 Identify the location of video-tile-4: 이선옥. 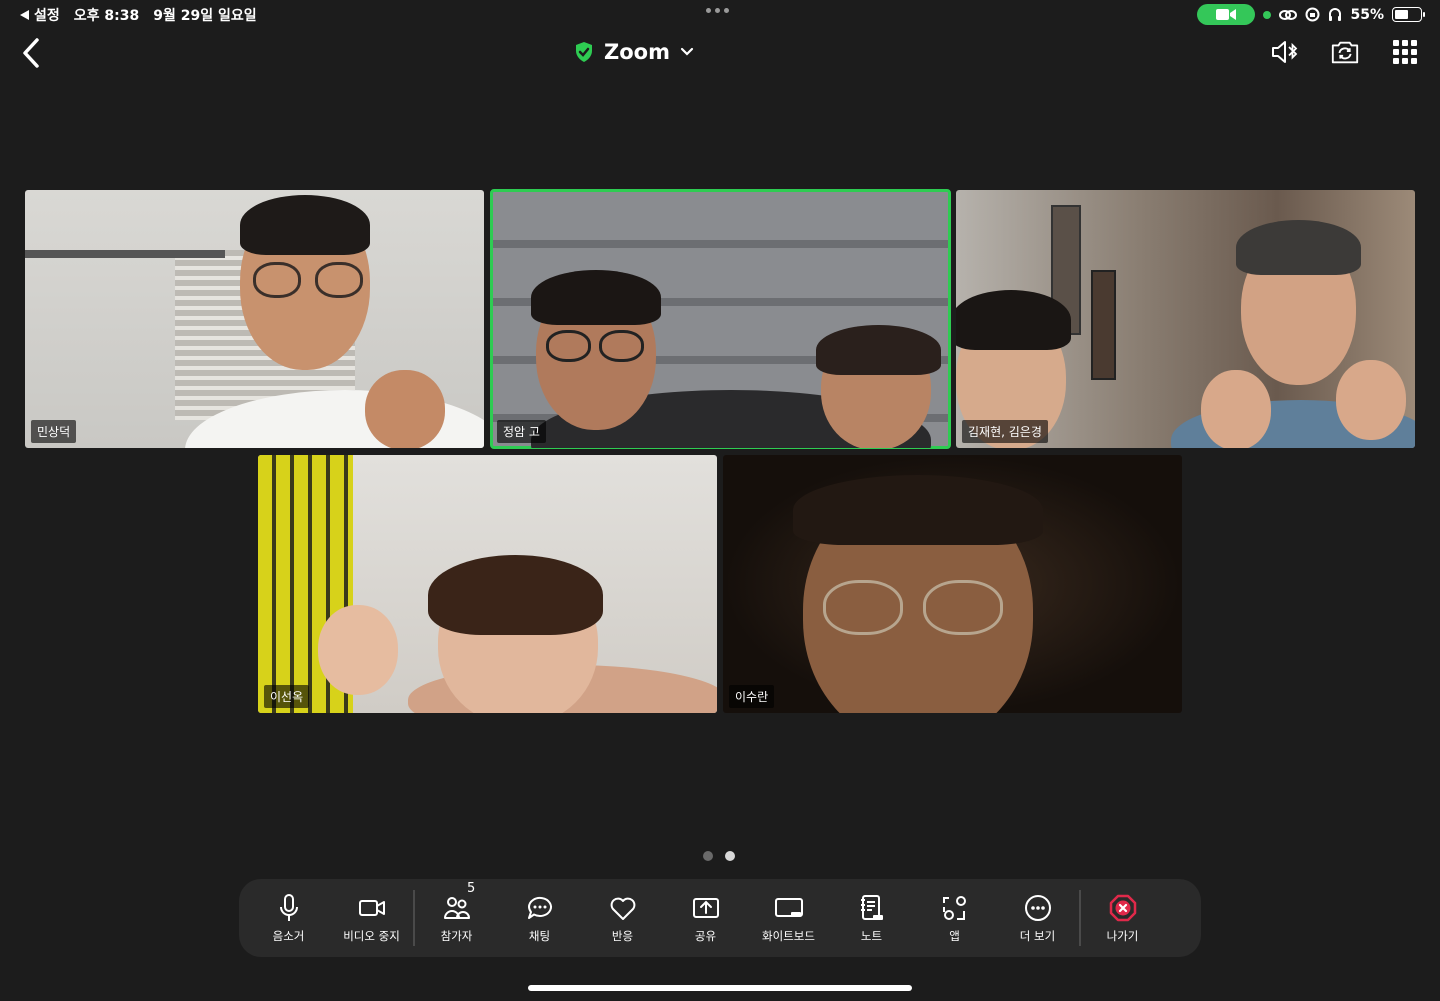
(487, 584).